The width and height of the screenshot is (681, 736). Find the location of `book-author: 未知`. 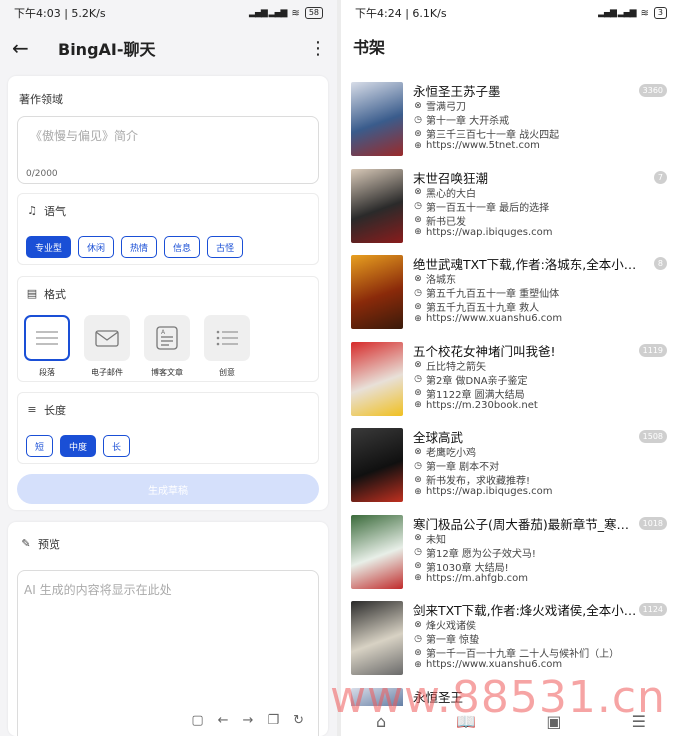

book-author: 未知 is located at coordinates (436, 540).